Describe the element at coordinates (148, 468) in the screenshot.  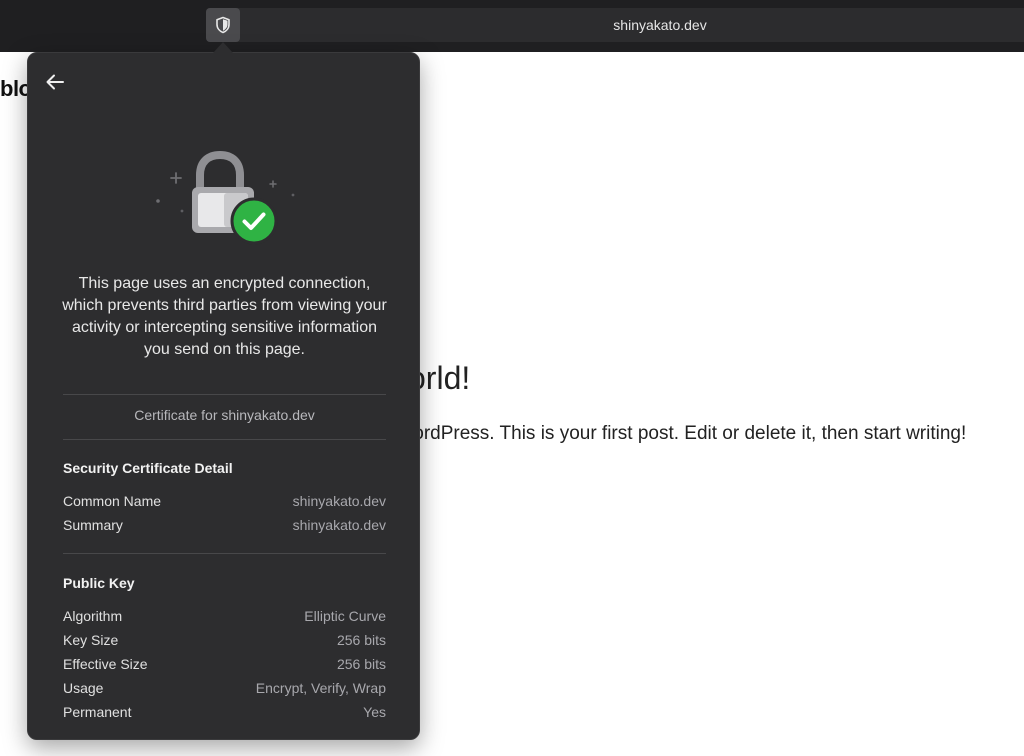
I see `section-title-certificate-detail: Security Certificate Detail` at that location.